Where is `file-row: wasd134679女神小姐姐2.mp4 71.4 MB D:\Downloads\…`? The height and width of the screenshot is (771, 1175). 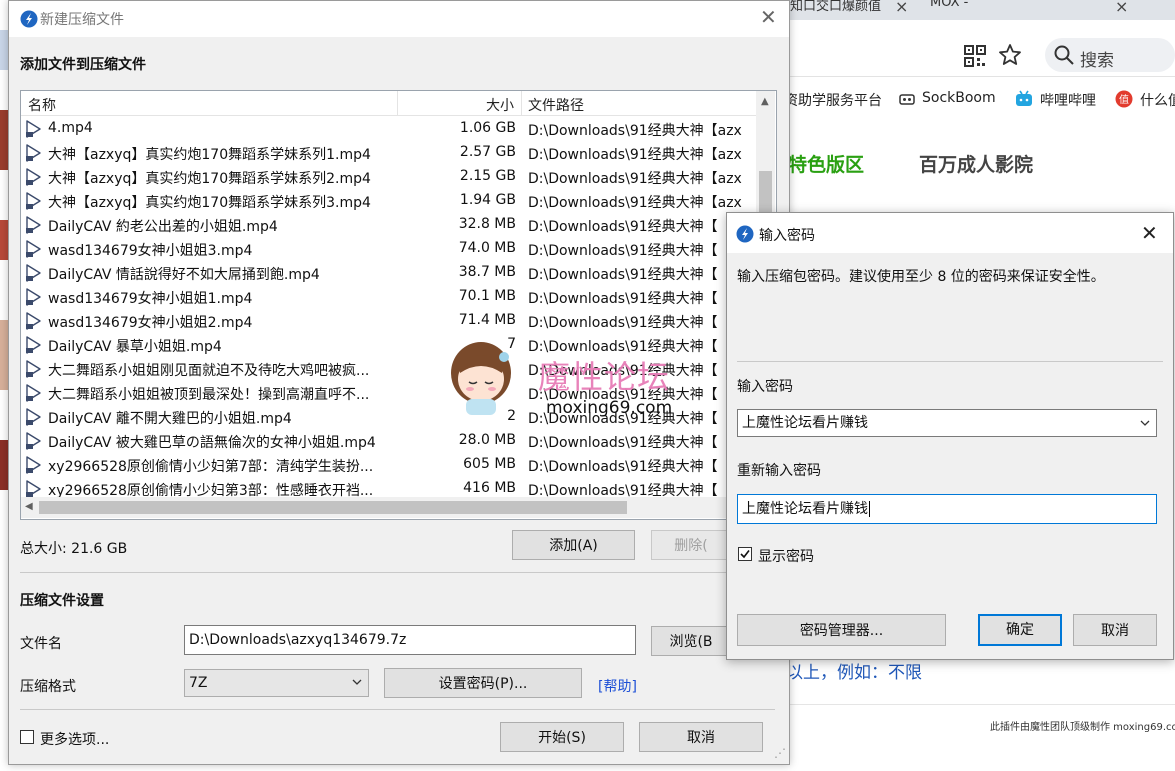
file-row: wasd134679女神小姐姐2.mp4 71.4 MB D:\Downloads\… is located at coordinates (388, 321).